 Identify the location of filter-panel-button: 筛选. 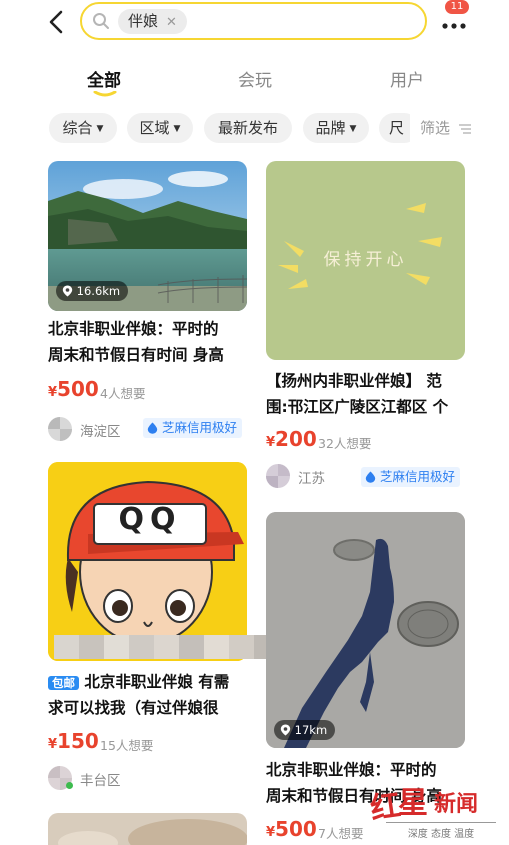
(459, 128).